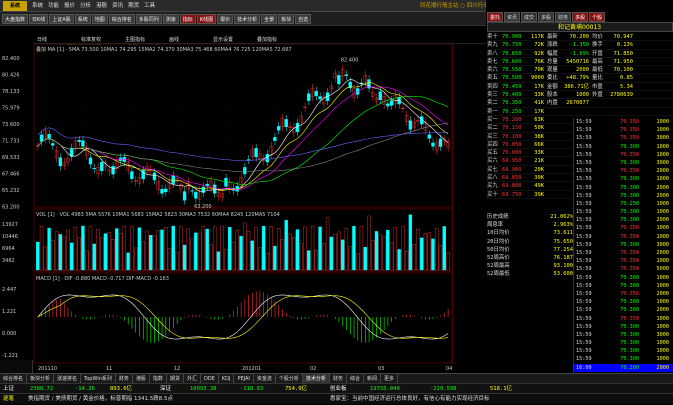  I want to click on menu-item-1: 功能, so click(53, 6).